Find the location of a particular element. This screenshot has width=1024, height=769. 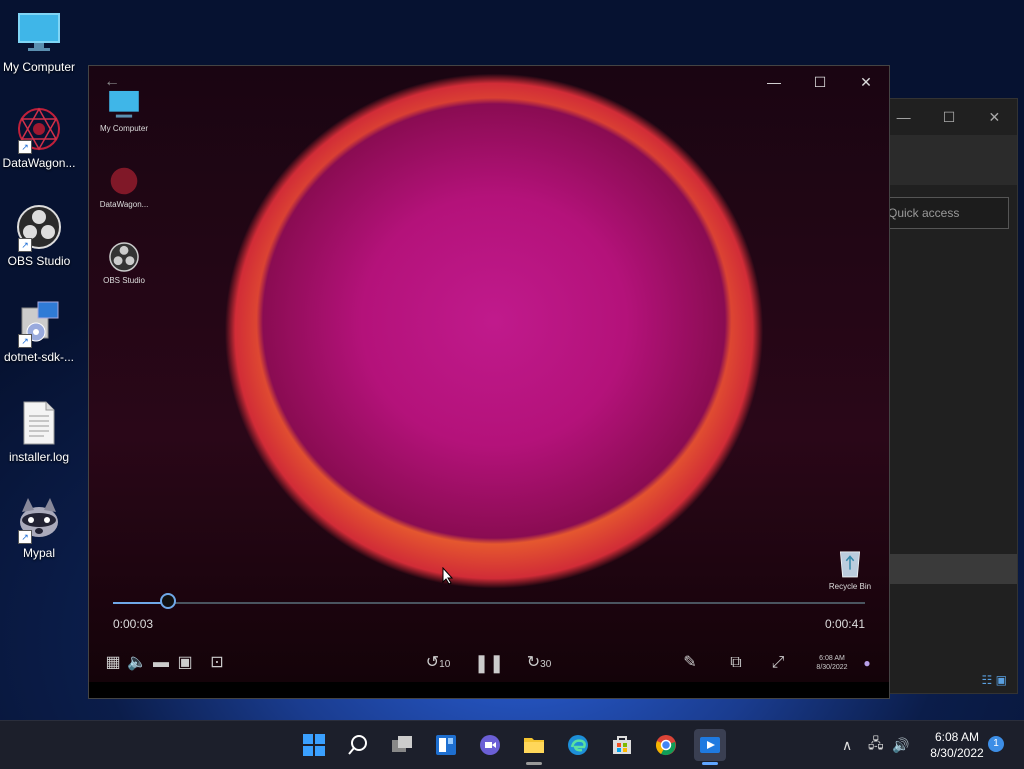

video-volume-icon: 🔈 is located at coordinates (137, 662).